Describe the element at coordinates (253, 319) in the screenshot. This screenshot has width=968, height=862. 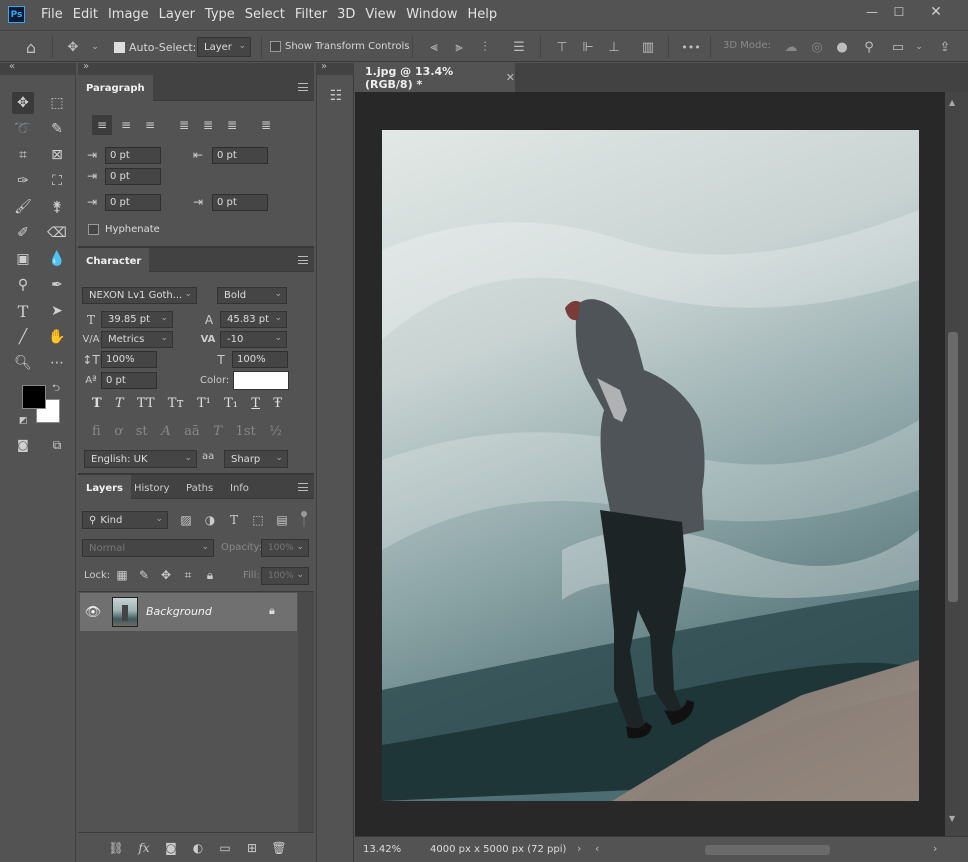
I see `leading-dropdown: 45.83 pt ⌄` at that location.